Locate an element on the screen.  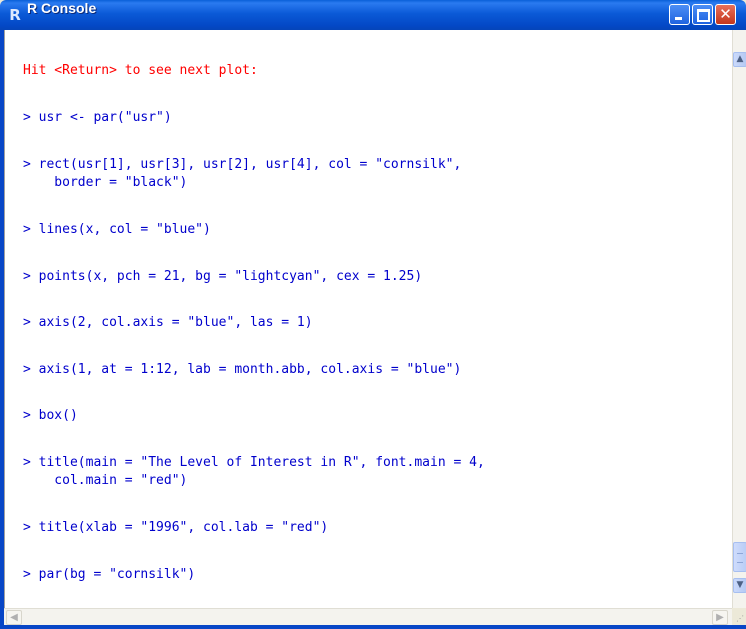
maximize-button is located at coordinates (702, 14).